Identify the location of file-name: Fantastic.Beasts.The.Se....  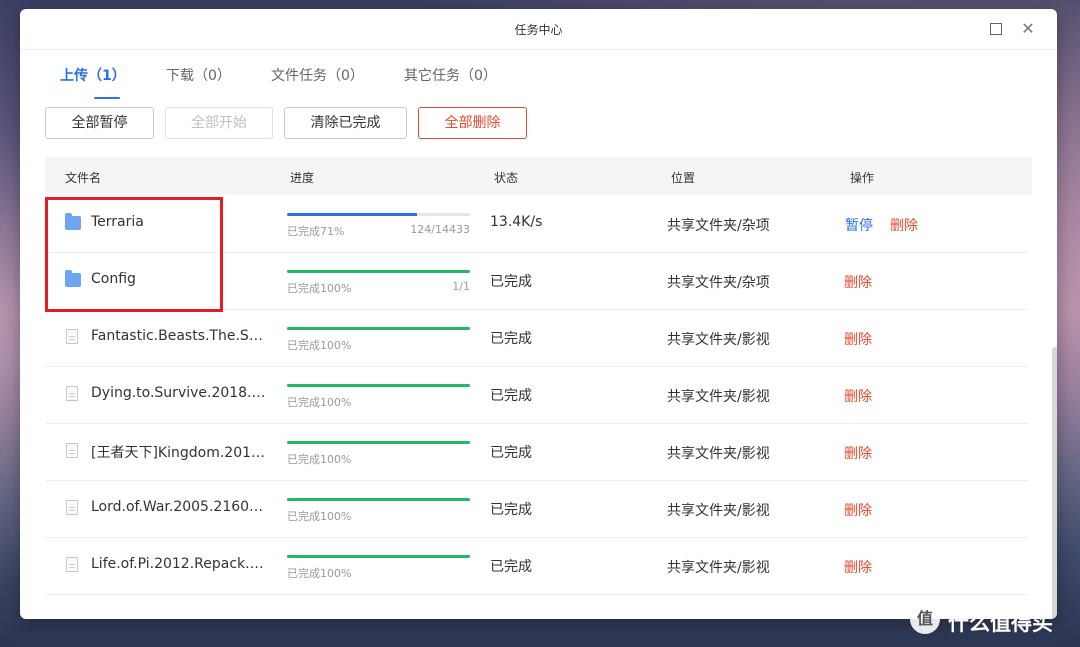
(178, 336).